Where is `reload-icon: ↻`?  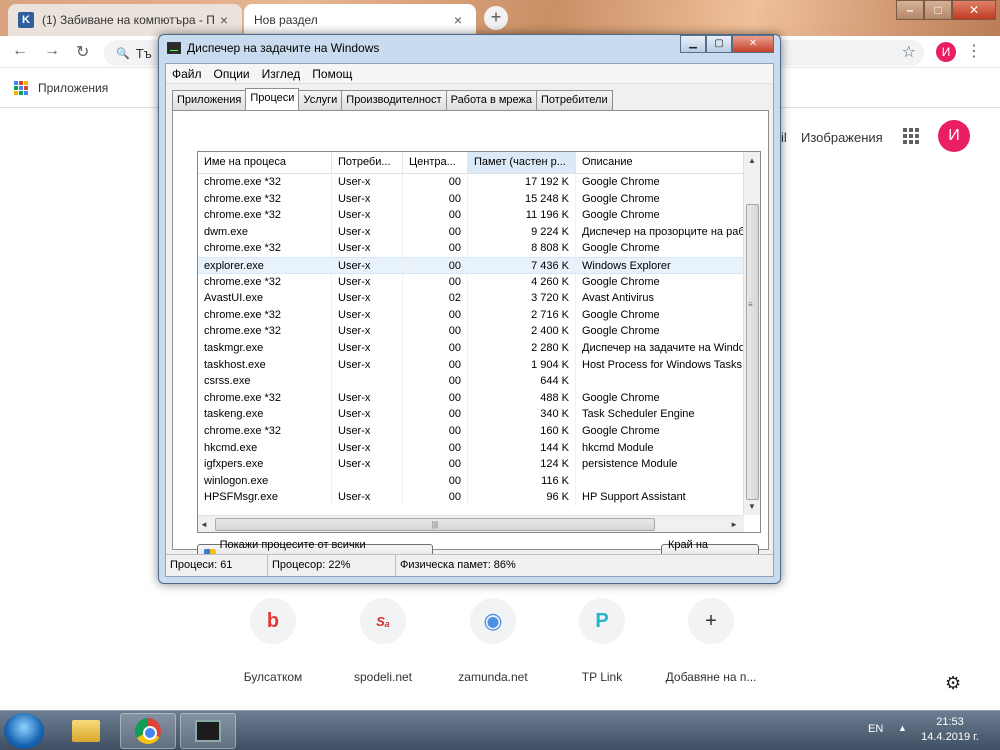
reload-icon: ↻ is located at coordinates (82, 52).